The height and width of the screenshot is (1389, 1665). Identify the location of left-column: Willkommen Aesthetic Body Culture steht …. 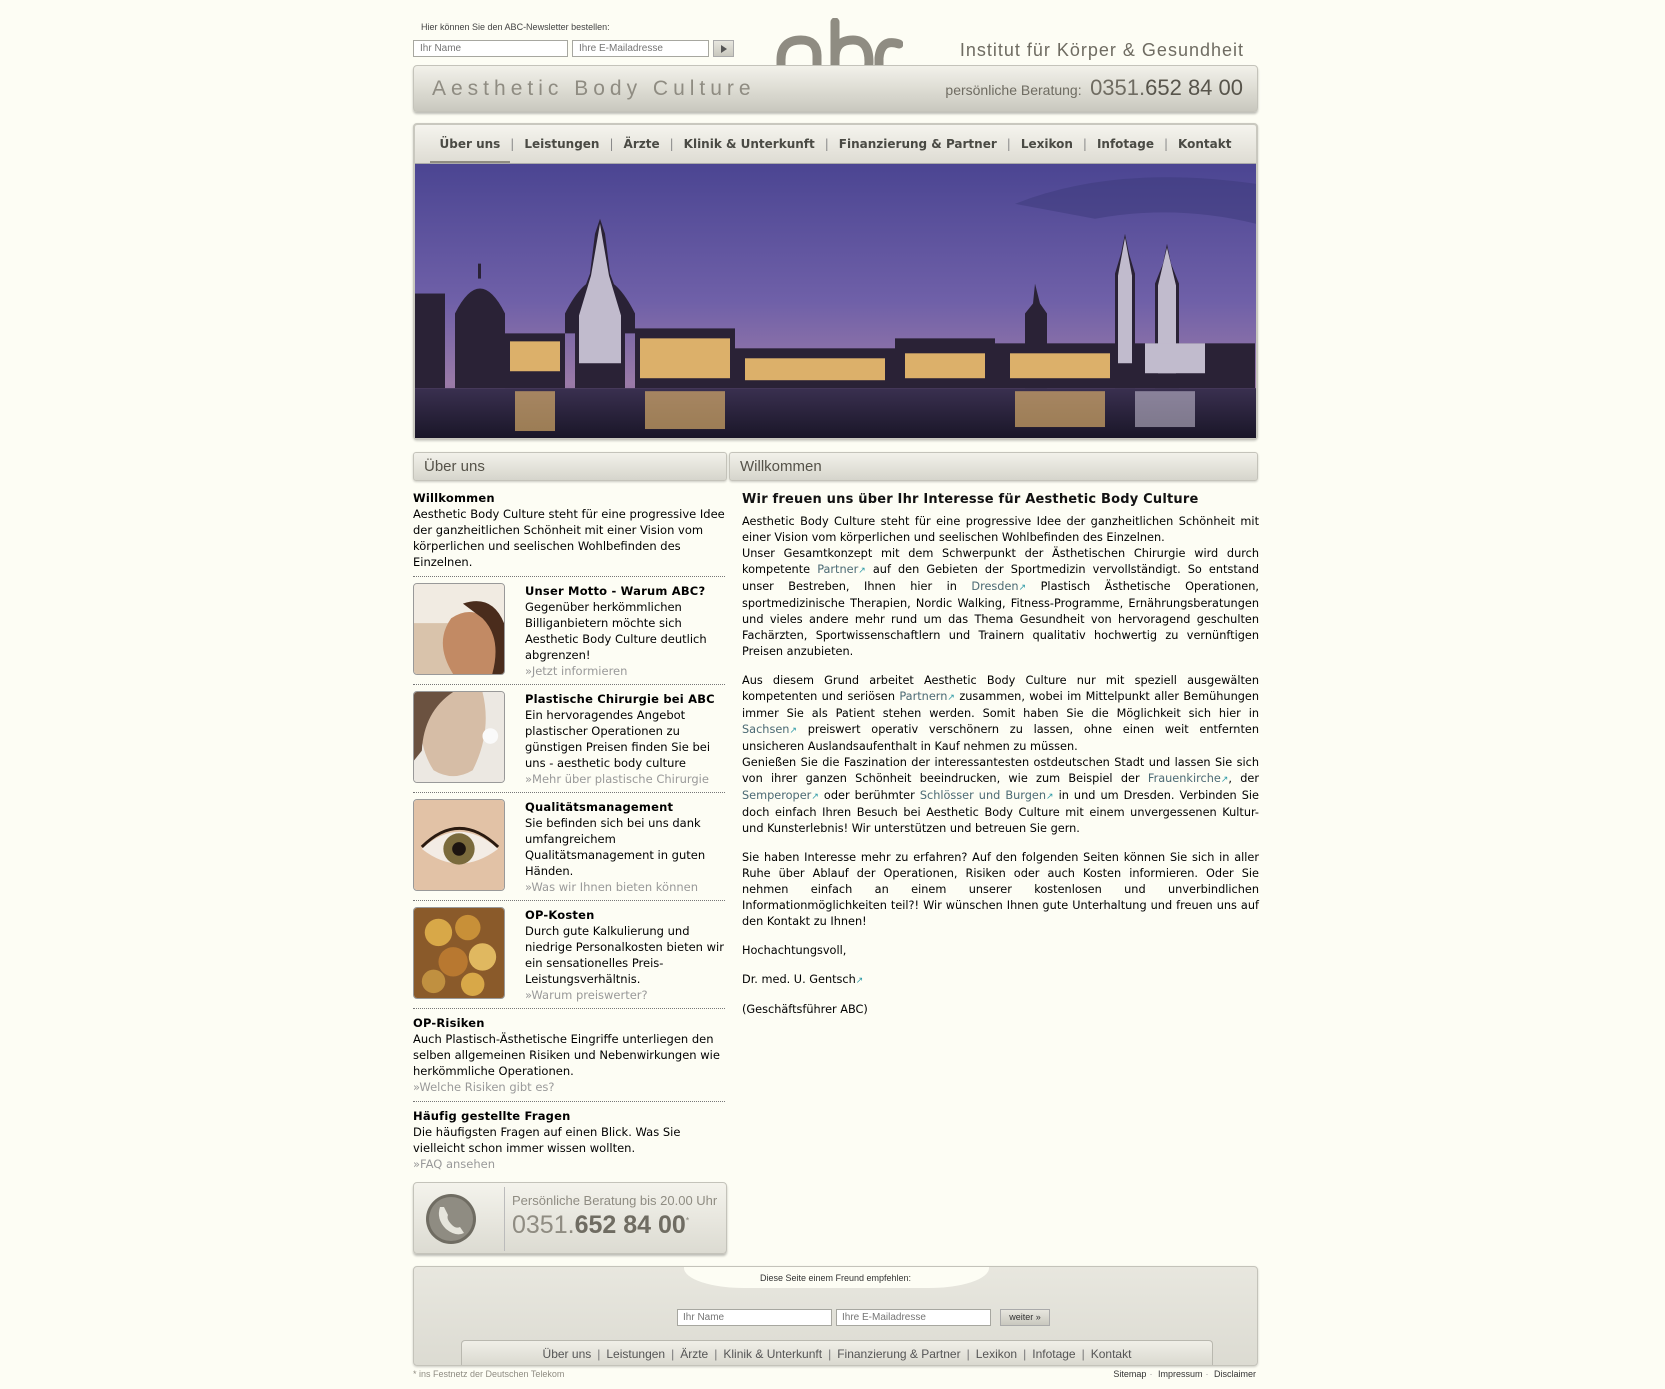
(569, 831).